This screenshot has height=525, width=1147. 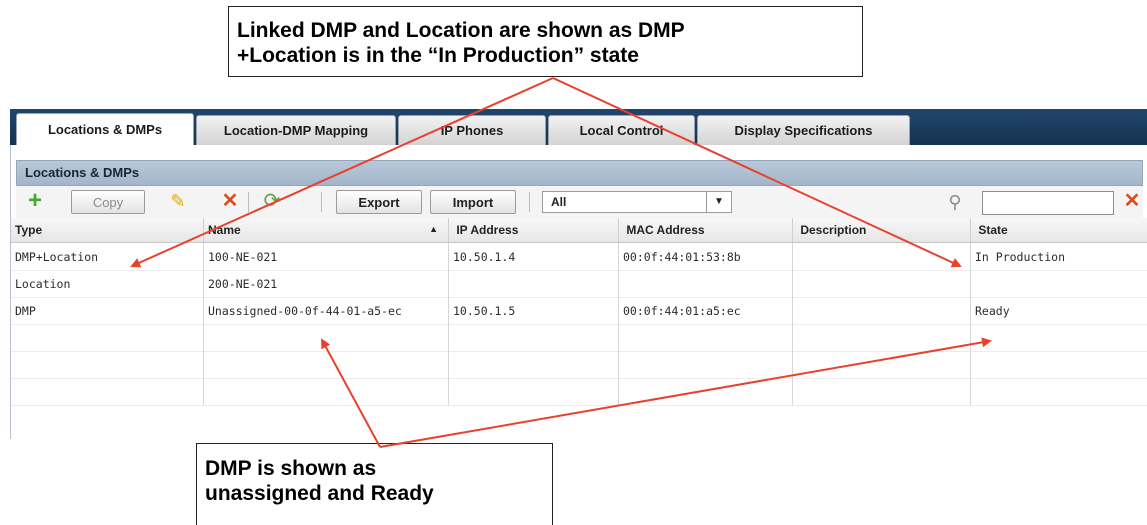 I want to click on cell-name: 100-NE-021, so click(x=326, y=256).